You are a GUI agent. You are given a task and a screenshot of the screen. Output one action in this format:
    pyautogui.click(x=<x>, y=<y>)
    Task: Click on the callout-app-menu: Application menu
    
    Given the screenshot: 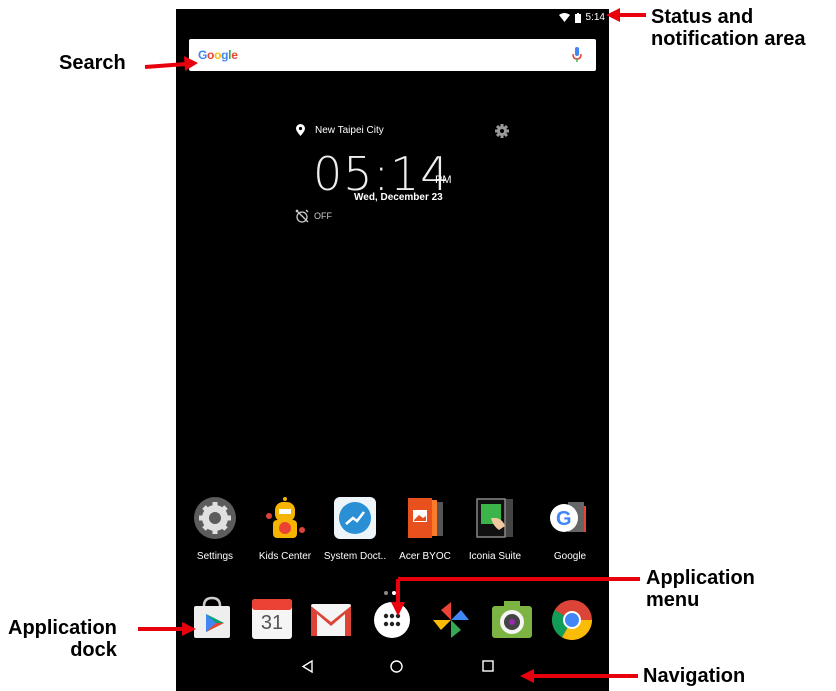 What is the action you would take?
    pyautogui.click(x=700, y=589)
    